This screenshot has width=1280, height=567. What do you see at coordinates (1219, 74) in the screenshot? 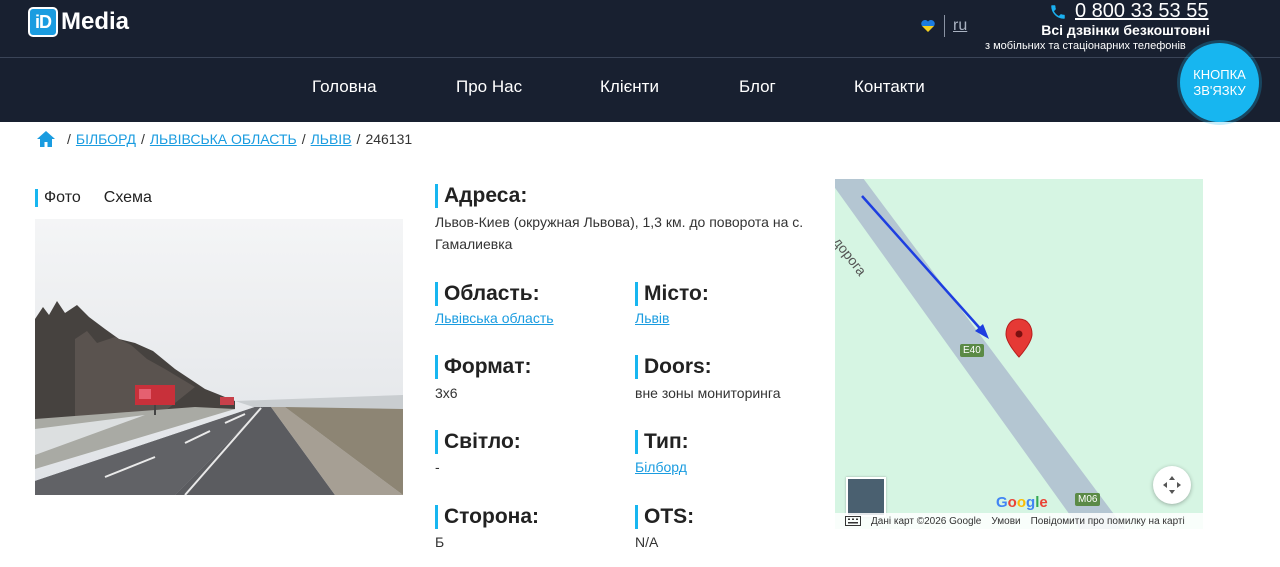
I see `contact-button-line1: КНОПКА` at bounding box center [1219, 74].